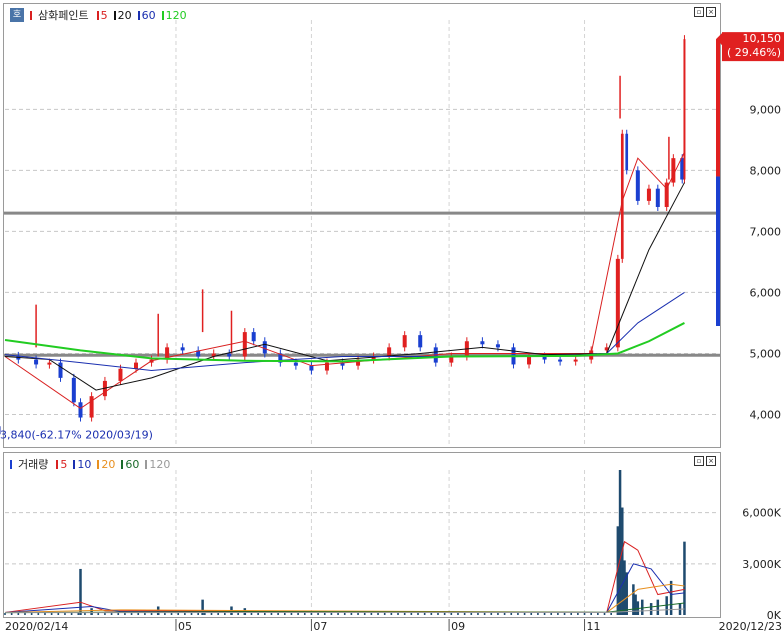 Image resolution: width=784 pixels, height=633 pixels. I want to click on x-tick-label: 2020/02/14, so click(36, 626).